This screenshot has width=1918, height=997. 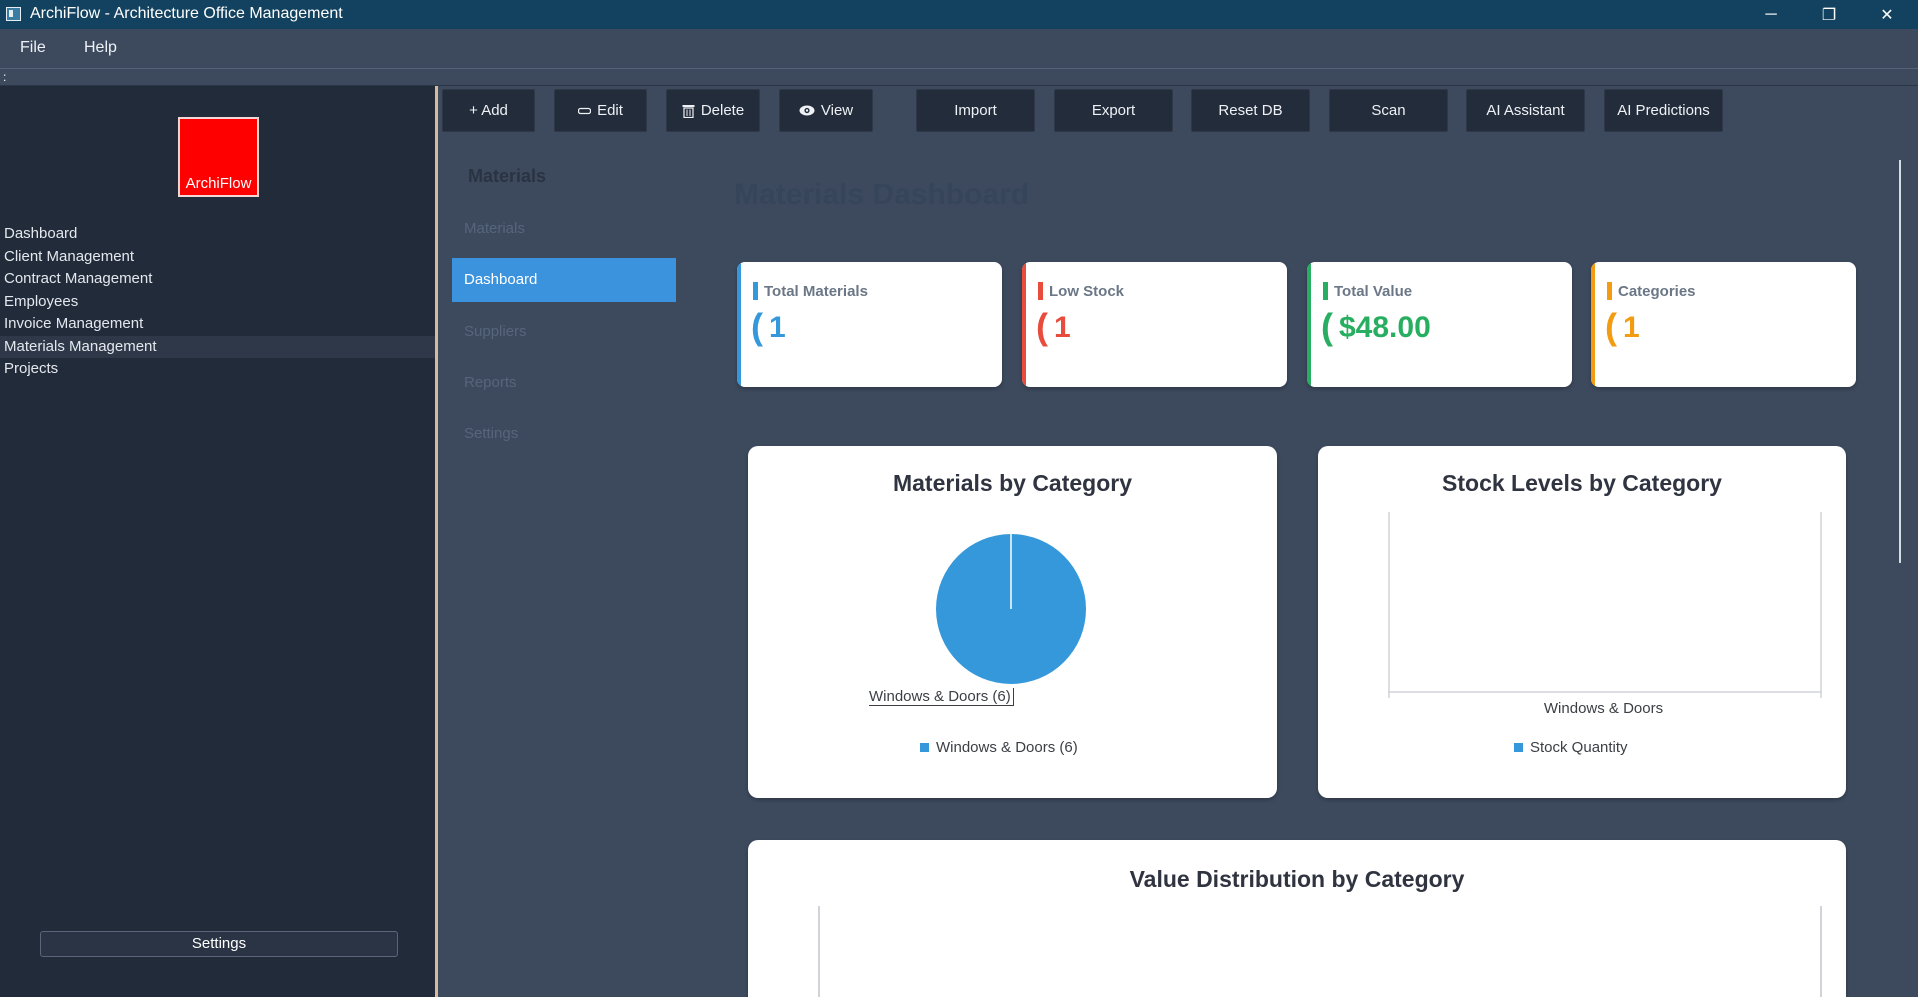 What do you see at coordinates (1373, 291) in the screenshot?
I see `card-label: Total Value` at bounding box center [1373, 291].